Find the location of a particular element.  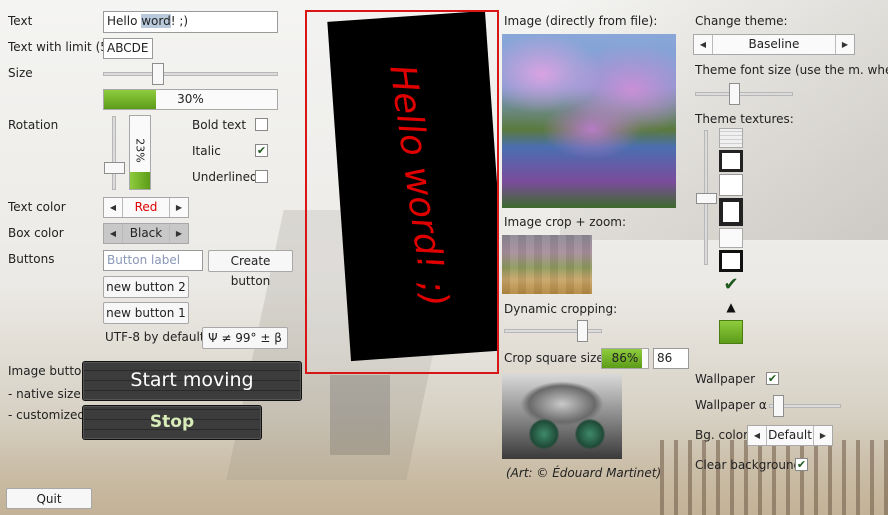

underlined-label: Underlined is located at coordinates (225, 177).